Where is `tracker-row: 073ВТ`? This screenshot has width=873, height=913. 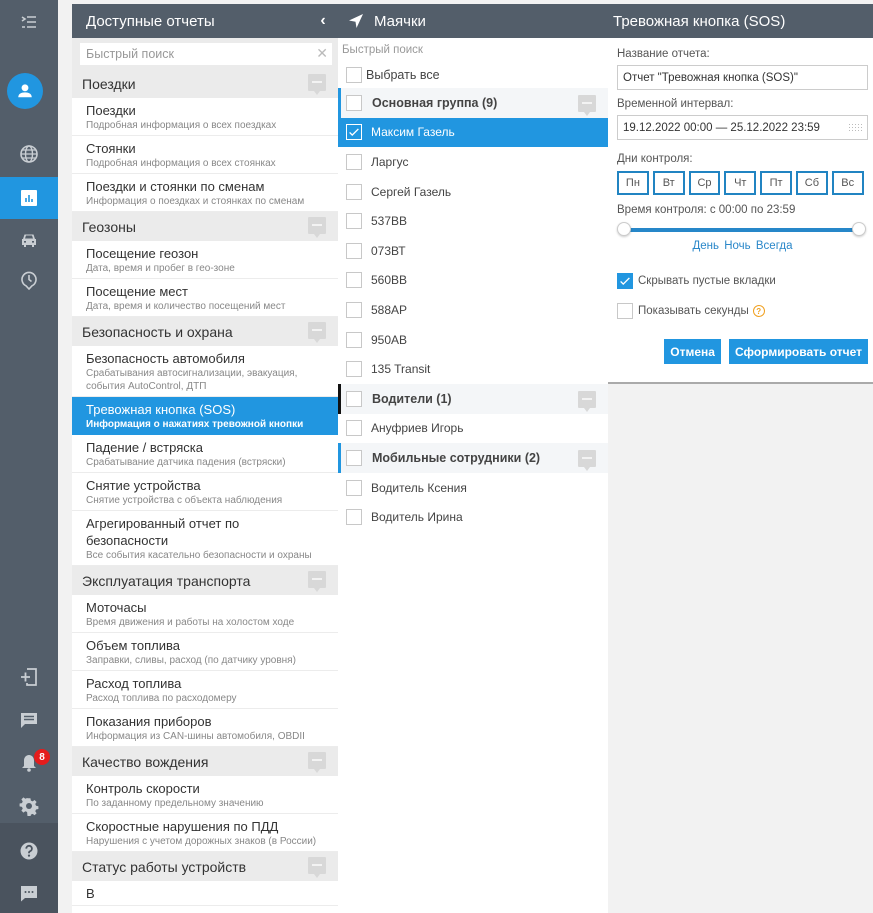
tracker-row: 073ВТ is located at coordinates (473, 251).